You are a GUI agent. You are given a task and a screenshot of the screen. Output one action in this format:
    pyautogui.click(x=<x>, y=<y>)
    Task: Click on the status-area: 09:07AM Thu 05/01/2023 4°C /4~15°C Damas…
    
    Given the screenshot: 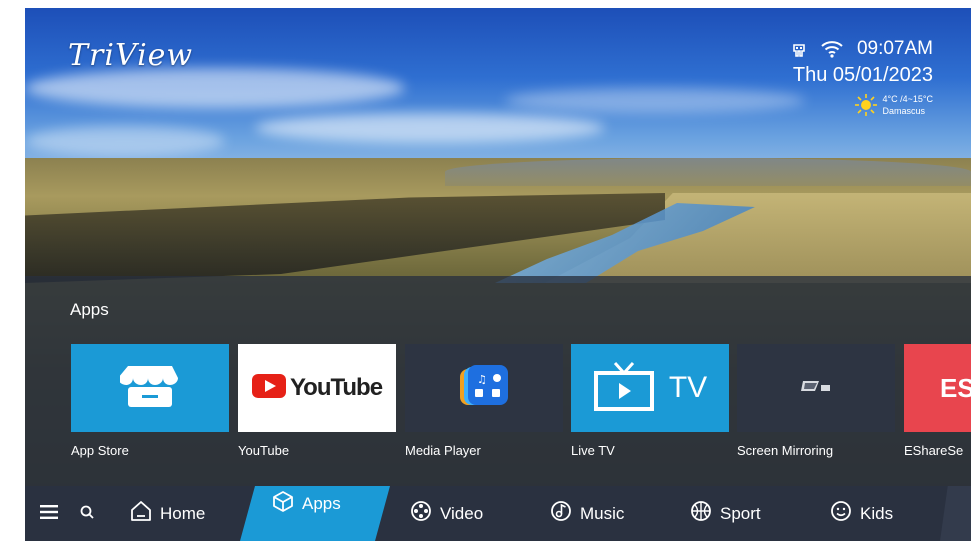 What is the action you would take?
    pyautogui.click(x=862, y=77)
    